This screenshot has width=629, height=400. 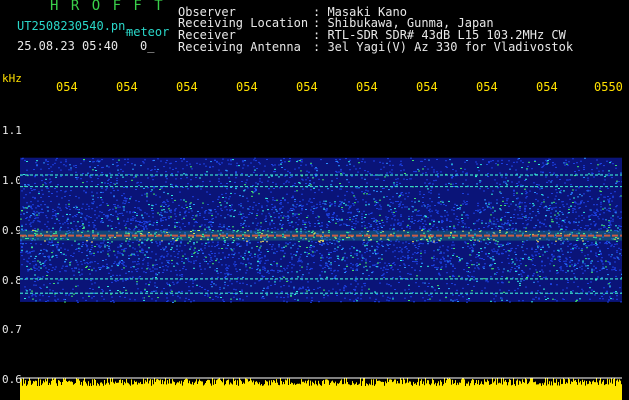 What do you see at coordinates (12, 180) in the screenshot?
I see `y-tick-label: 1.0` at bounding box center [12, 180].